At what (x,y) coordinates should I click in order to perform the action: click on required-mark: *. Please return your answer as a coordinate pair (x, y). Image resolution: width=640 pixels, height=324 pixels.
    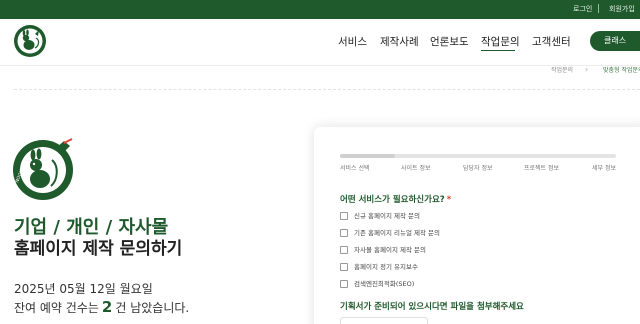
    Looking at the image, I should click on (449, 200).